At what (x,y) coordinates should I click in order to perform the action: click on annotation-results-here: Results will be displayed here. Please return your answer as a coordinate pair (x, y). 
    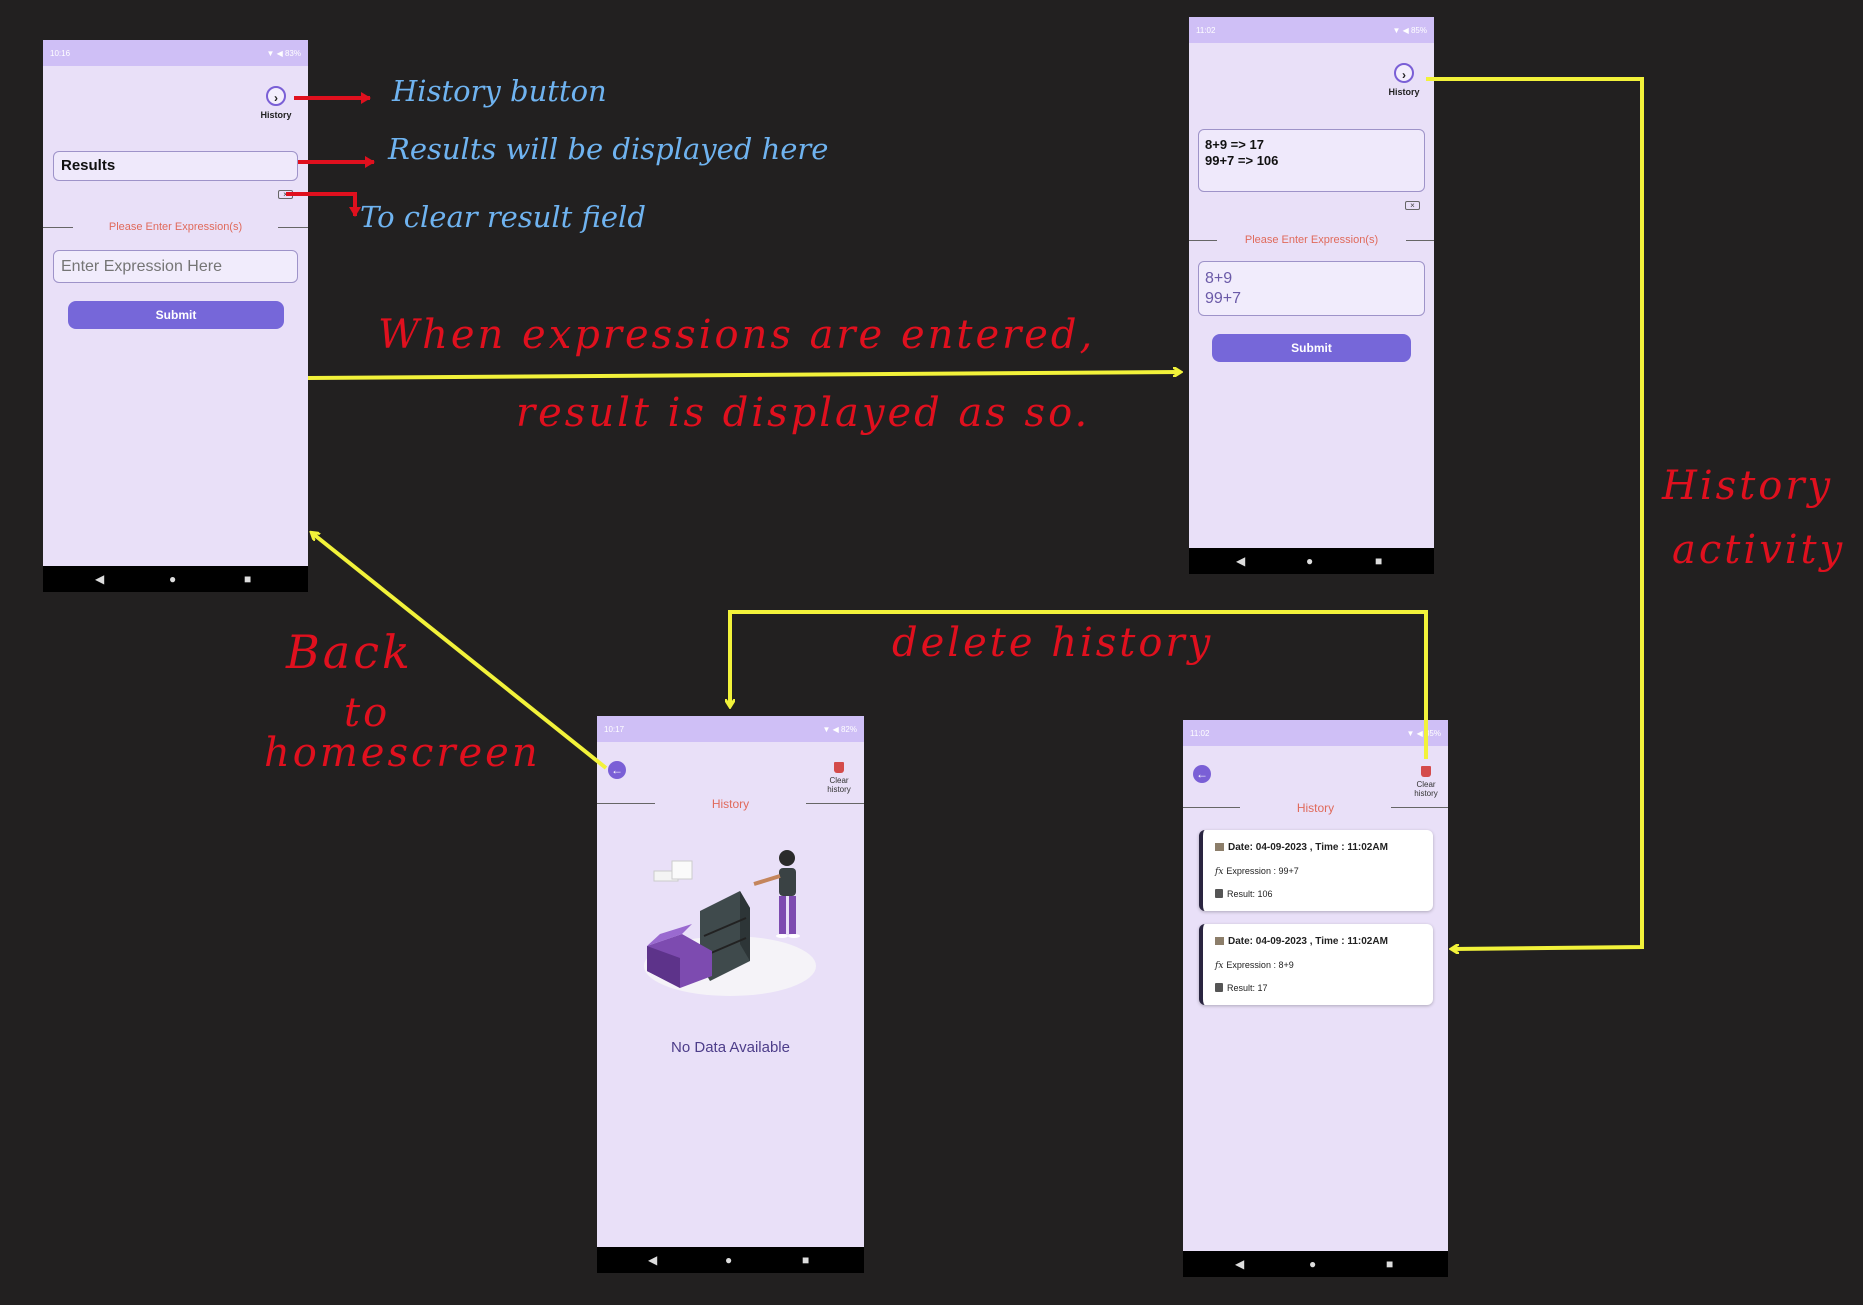
    Looking at the image, I should click on (608, 149).